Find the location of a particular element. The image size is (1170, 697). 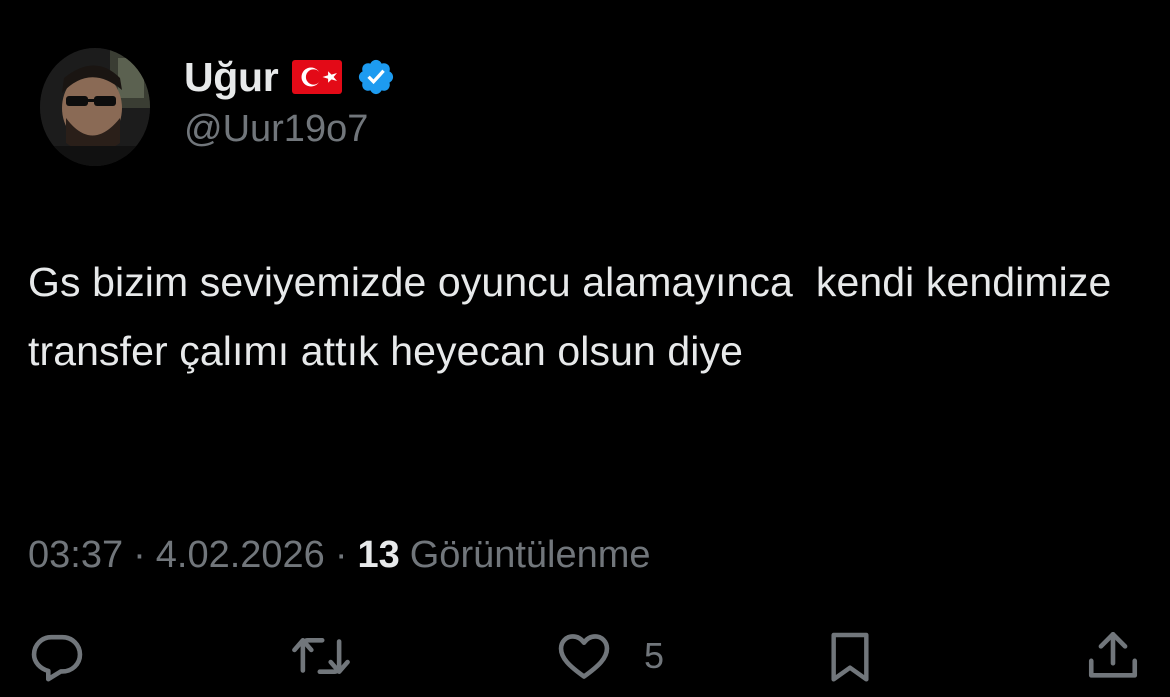

retweet-button is located at coordinates (321, 656).